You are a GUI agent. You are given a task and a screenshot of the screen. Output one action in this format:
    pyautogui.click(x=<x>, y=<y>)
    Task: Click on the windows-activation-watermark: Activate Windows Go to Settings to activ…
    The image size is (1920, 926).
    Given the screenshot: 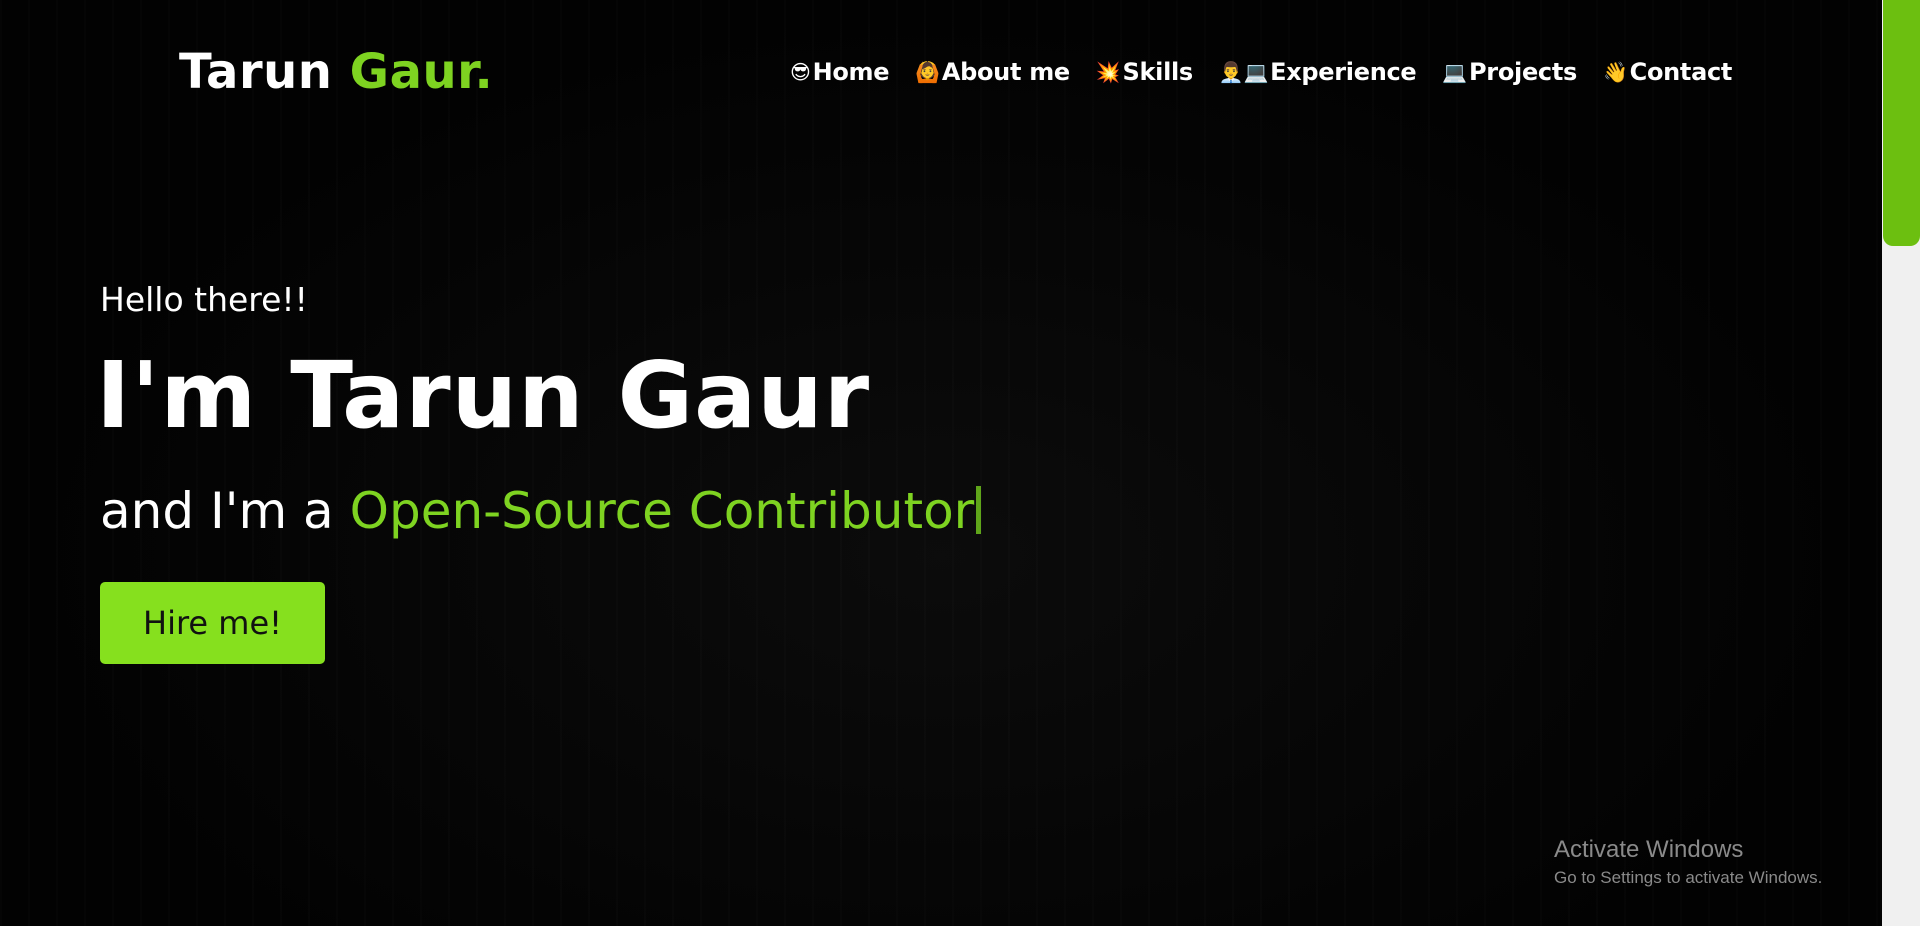 What is the action you would take?
    pyautogui.click(x=1688, y=862)
    